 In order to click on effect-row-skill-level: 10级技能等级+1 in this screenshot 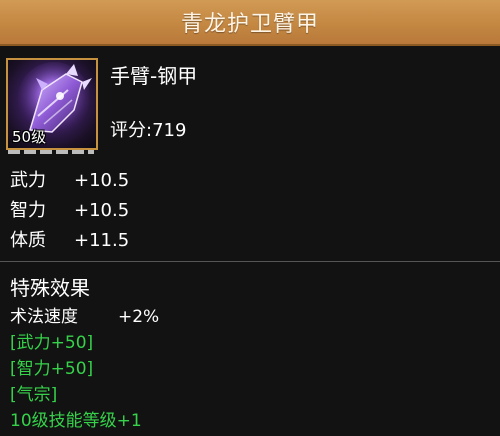, I will do `click(76, 421)`.